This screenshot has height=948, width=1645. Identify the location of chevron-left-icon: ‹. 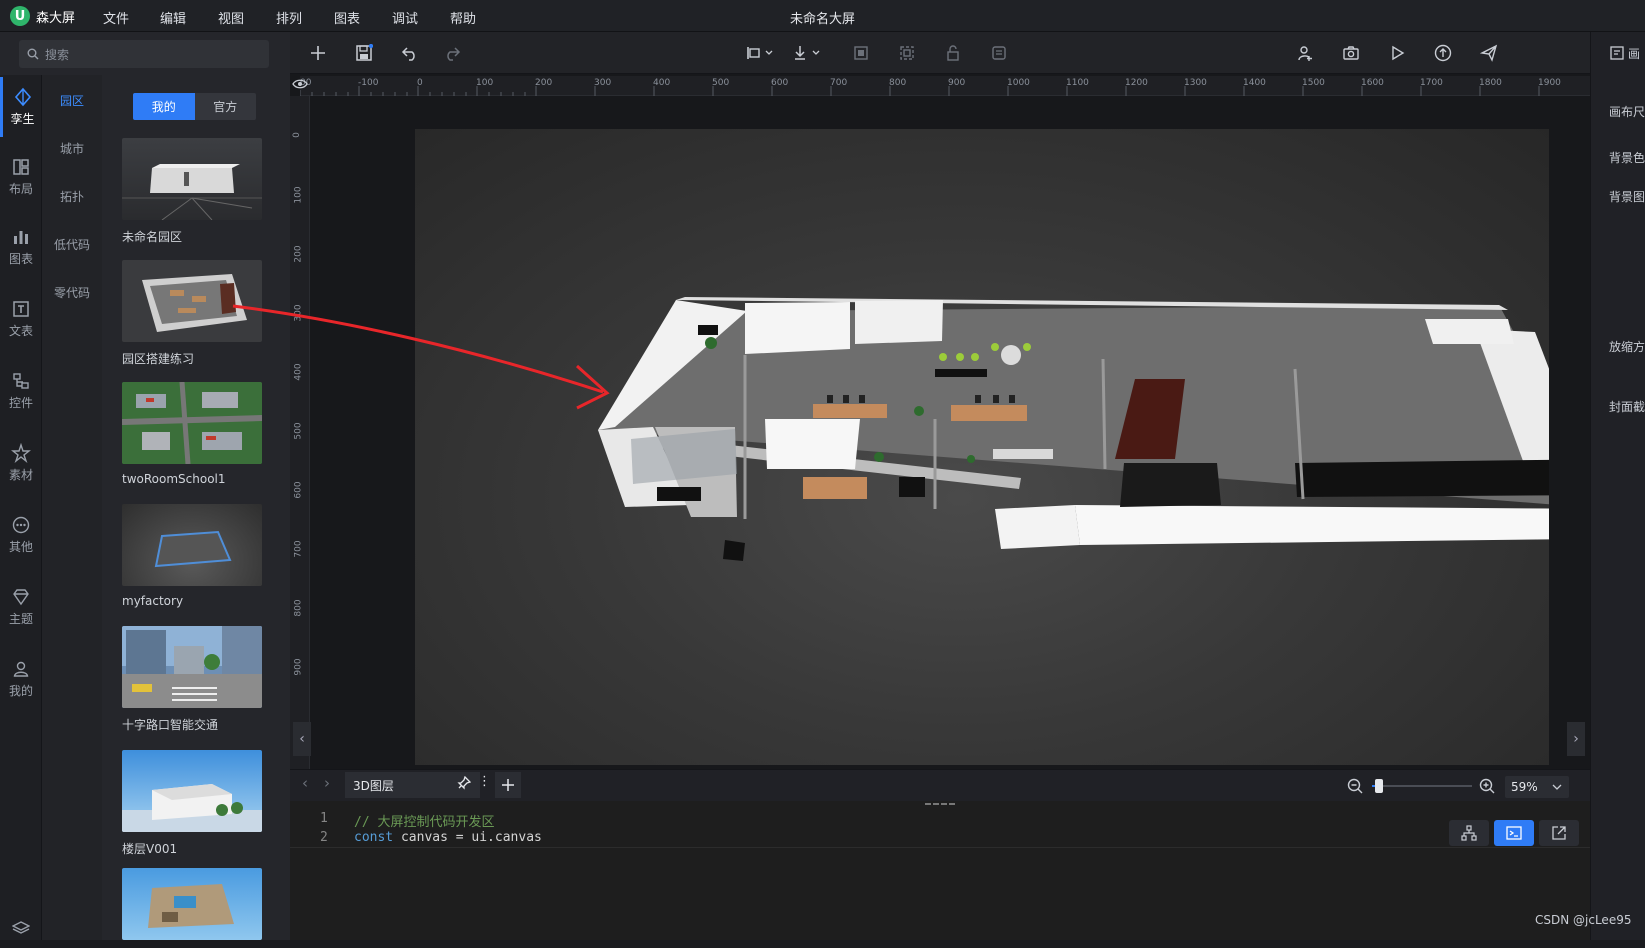
(305, 783).